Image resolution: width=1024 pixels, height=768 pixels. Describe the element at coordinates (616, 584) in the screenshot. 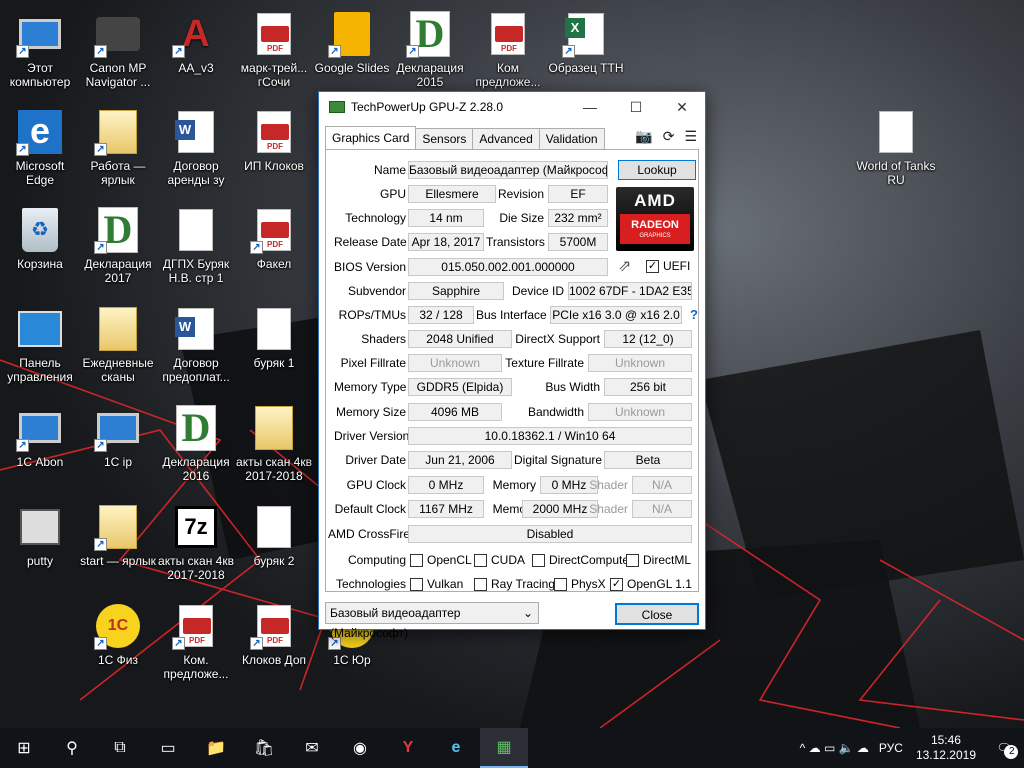

I see `checkbox-box: ✓` at that location.